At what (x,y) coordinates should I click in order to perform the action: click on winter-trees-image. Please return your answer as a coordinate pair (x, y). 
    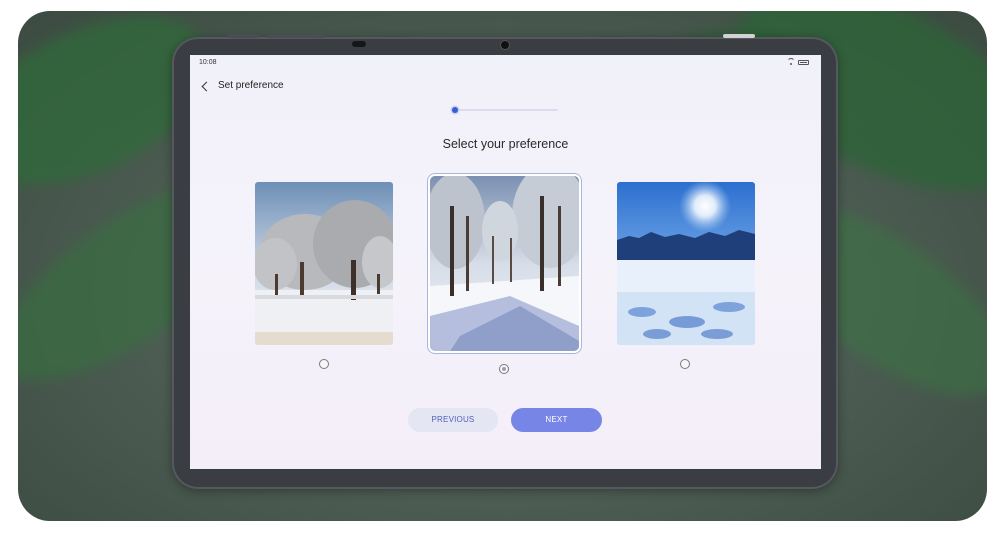
    Looking at the image, I should click on (324, 263).